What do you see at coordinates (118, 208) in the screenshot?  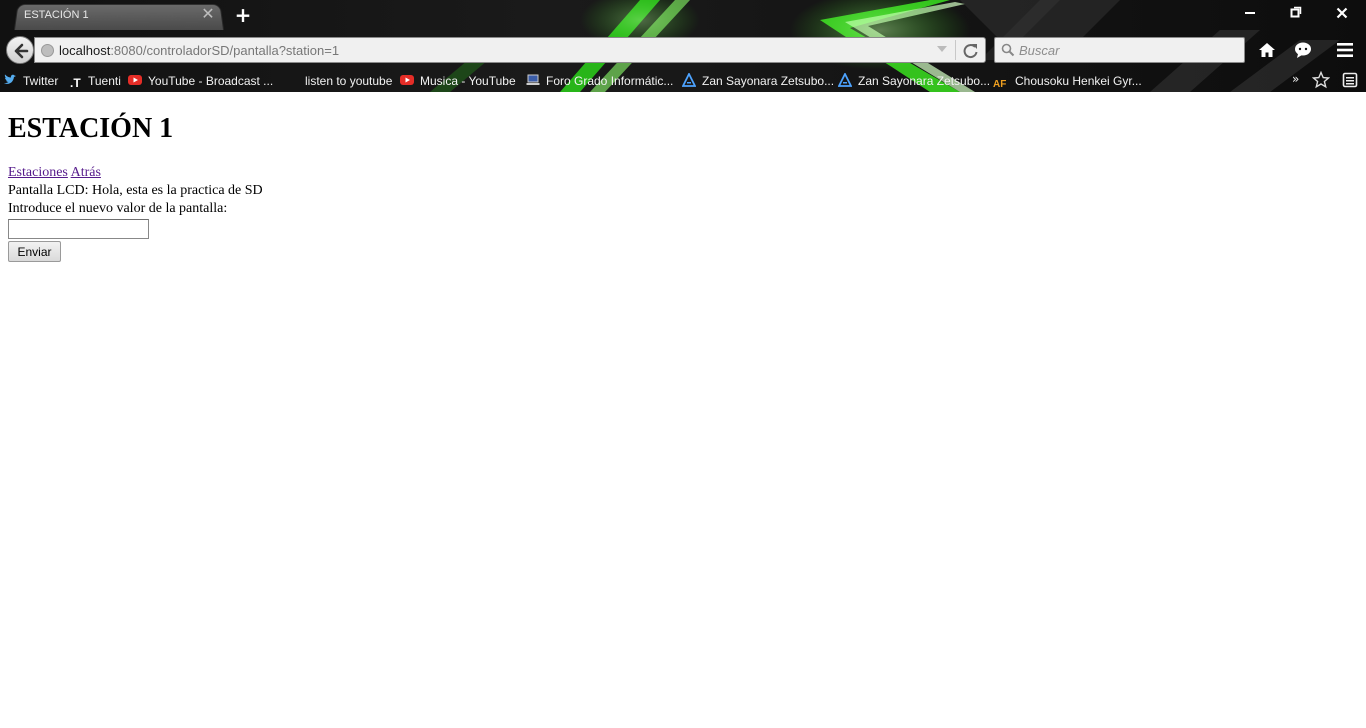 I see `input-prompt-label: Introduce el nuevo valor de la pantalla:` at bounding box center [118, 208].